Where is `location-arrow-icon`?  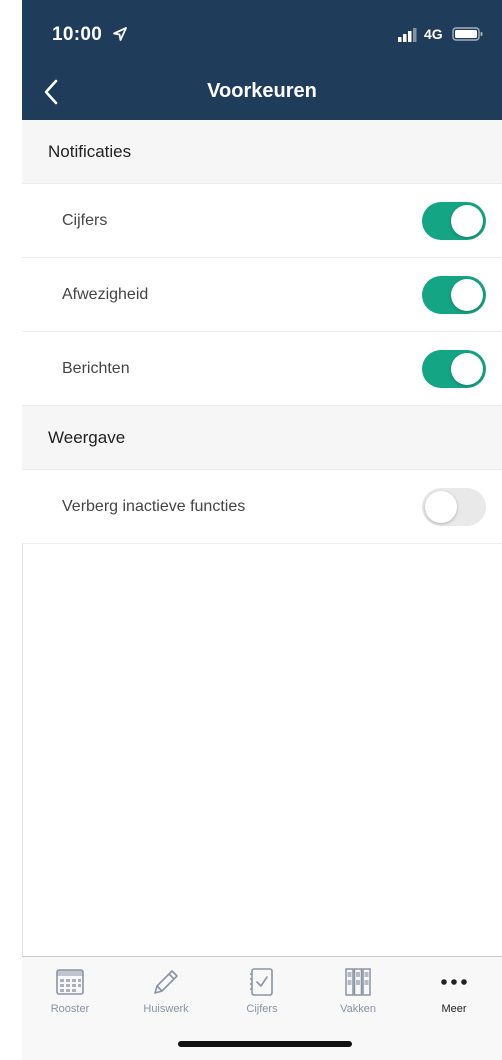 location-arrow-icon is located at coordinates (120, 34).